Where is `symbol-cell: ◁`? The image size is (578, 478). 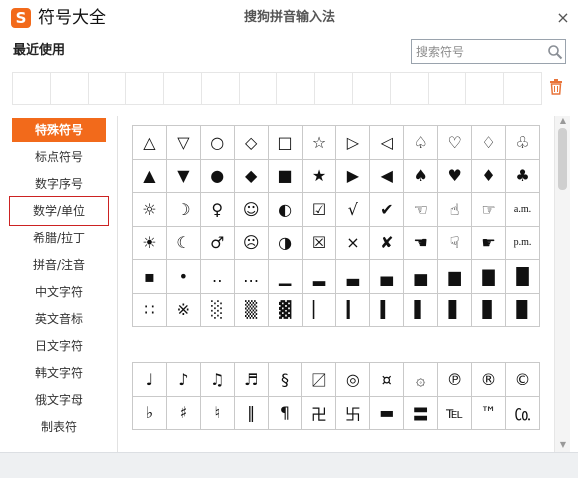 symbol-cell: ◁ is located at coordinates (387, 142).